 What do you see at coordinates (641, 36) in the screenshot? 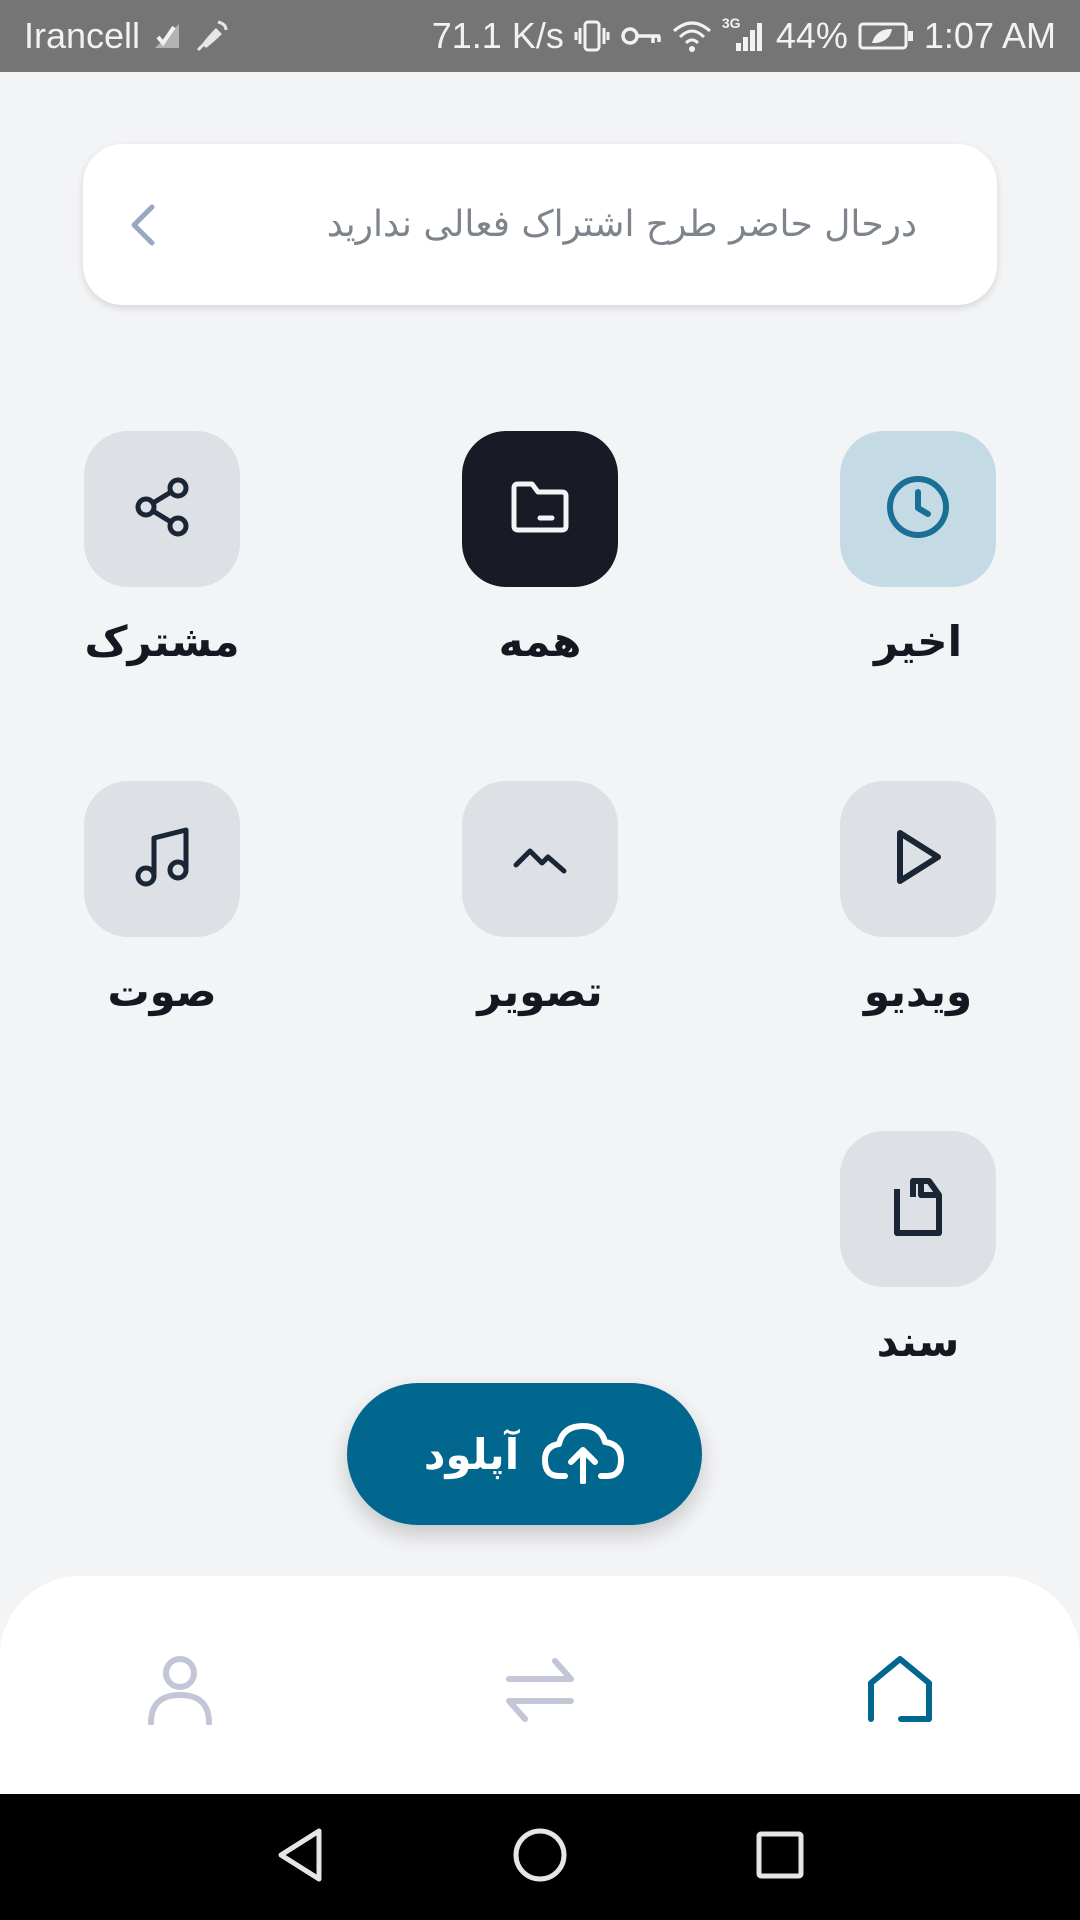
I see `key-icon` at bounding box center [641, 36].